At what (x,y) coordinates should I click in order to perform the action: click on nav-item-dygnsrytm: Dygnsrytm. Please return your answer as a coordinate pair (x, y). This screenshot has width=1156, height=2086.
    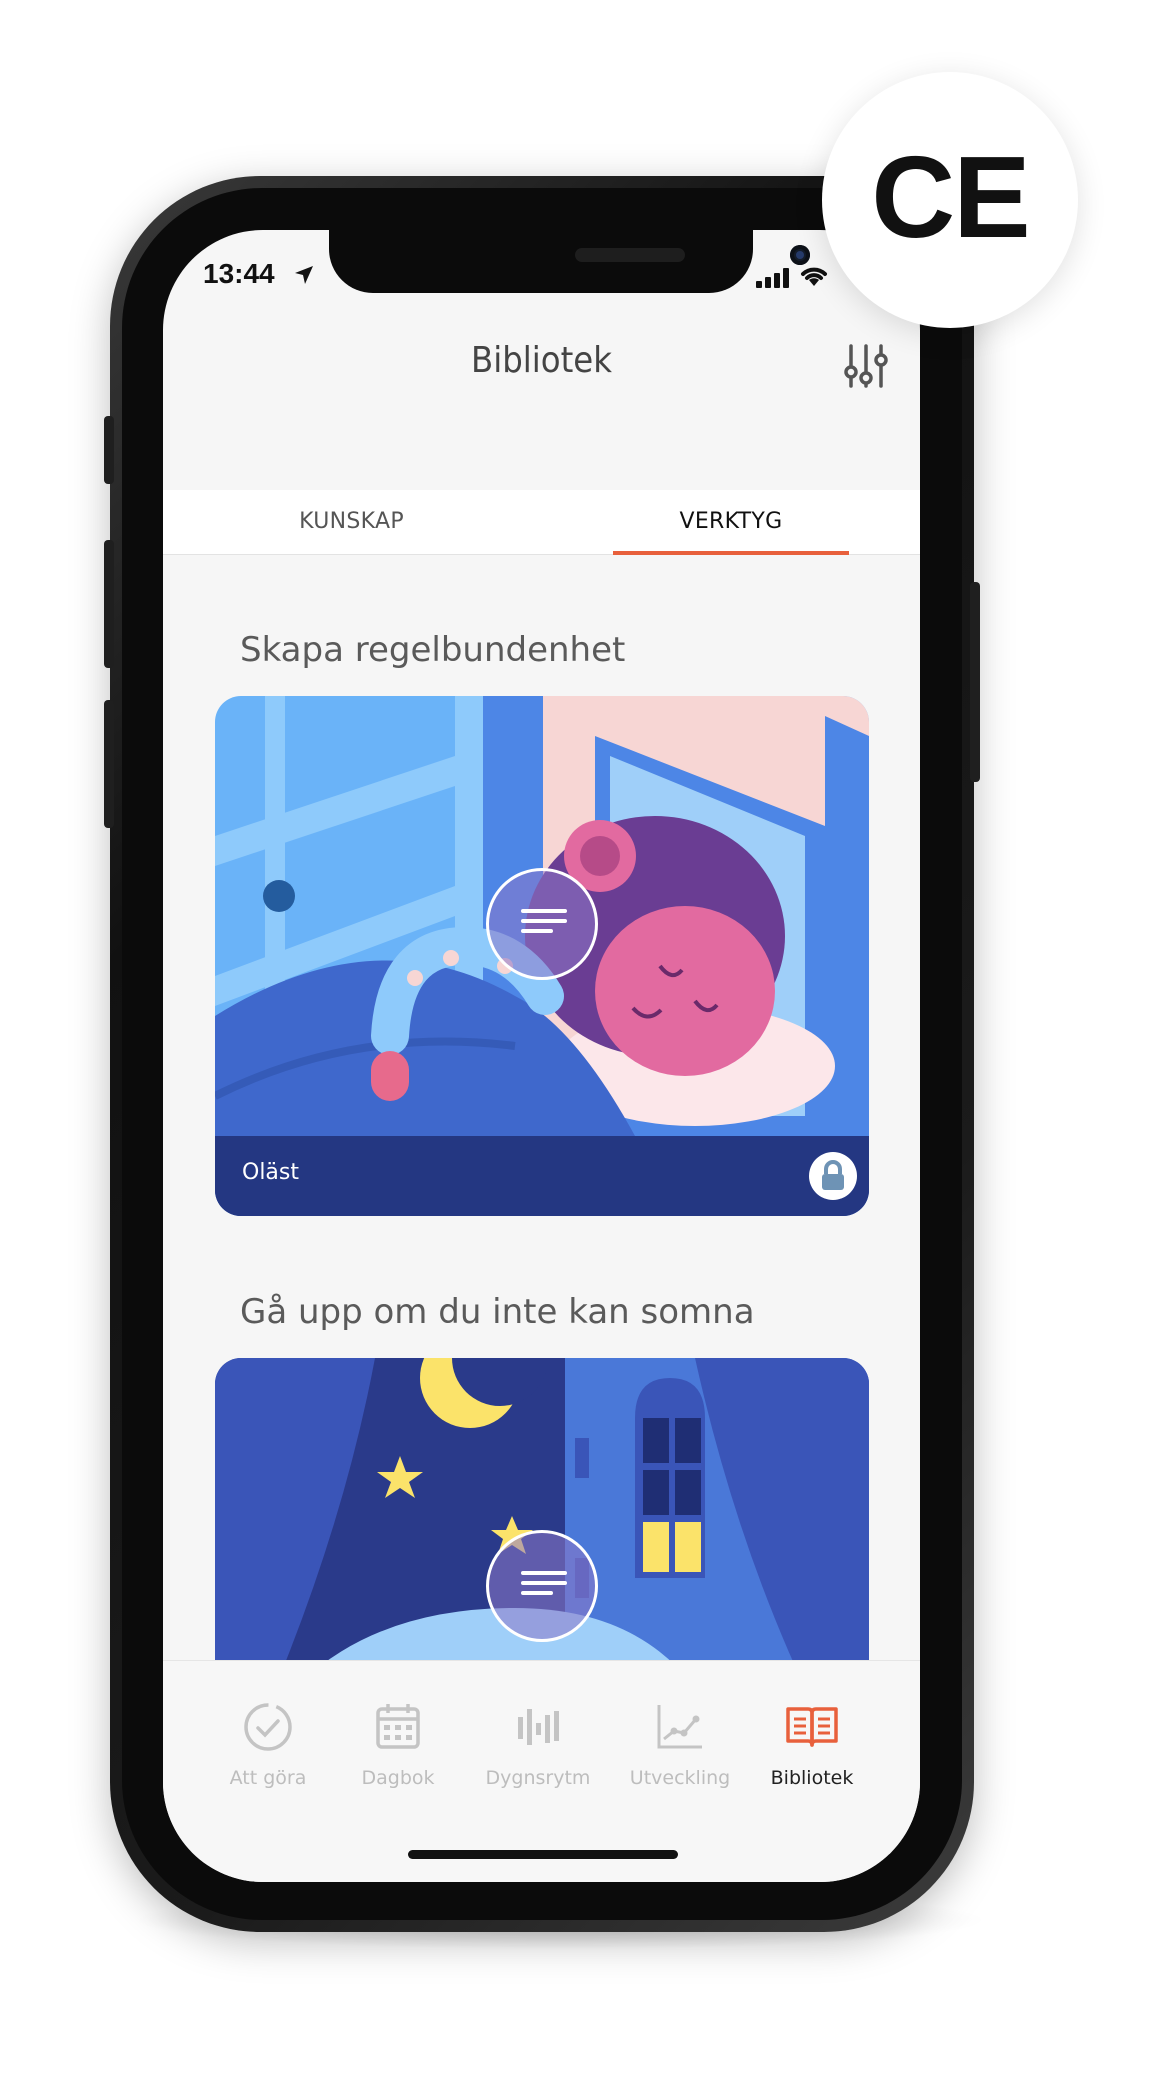
    Looking at the image, I should click on (538, 1745).